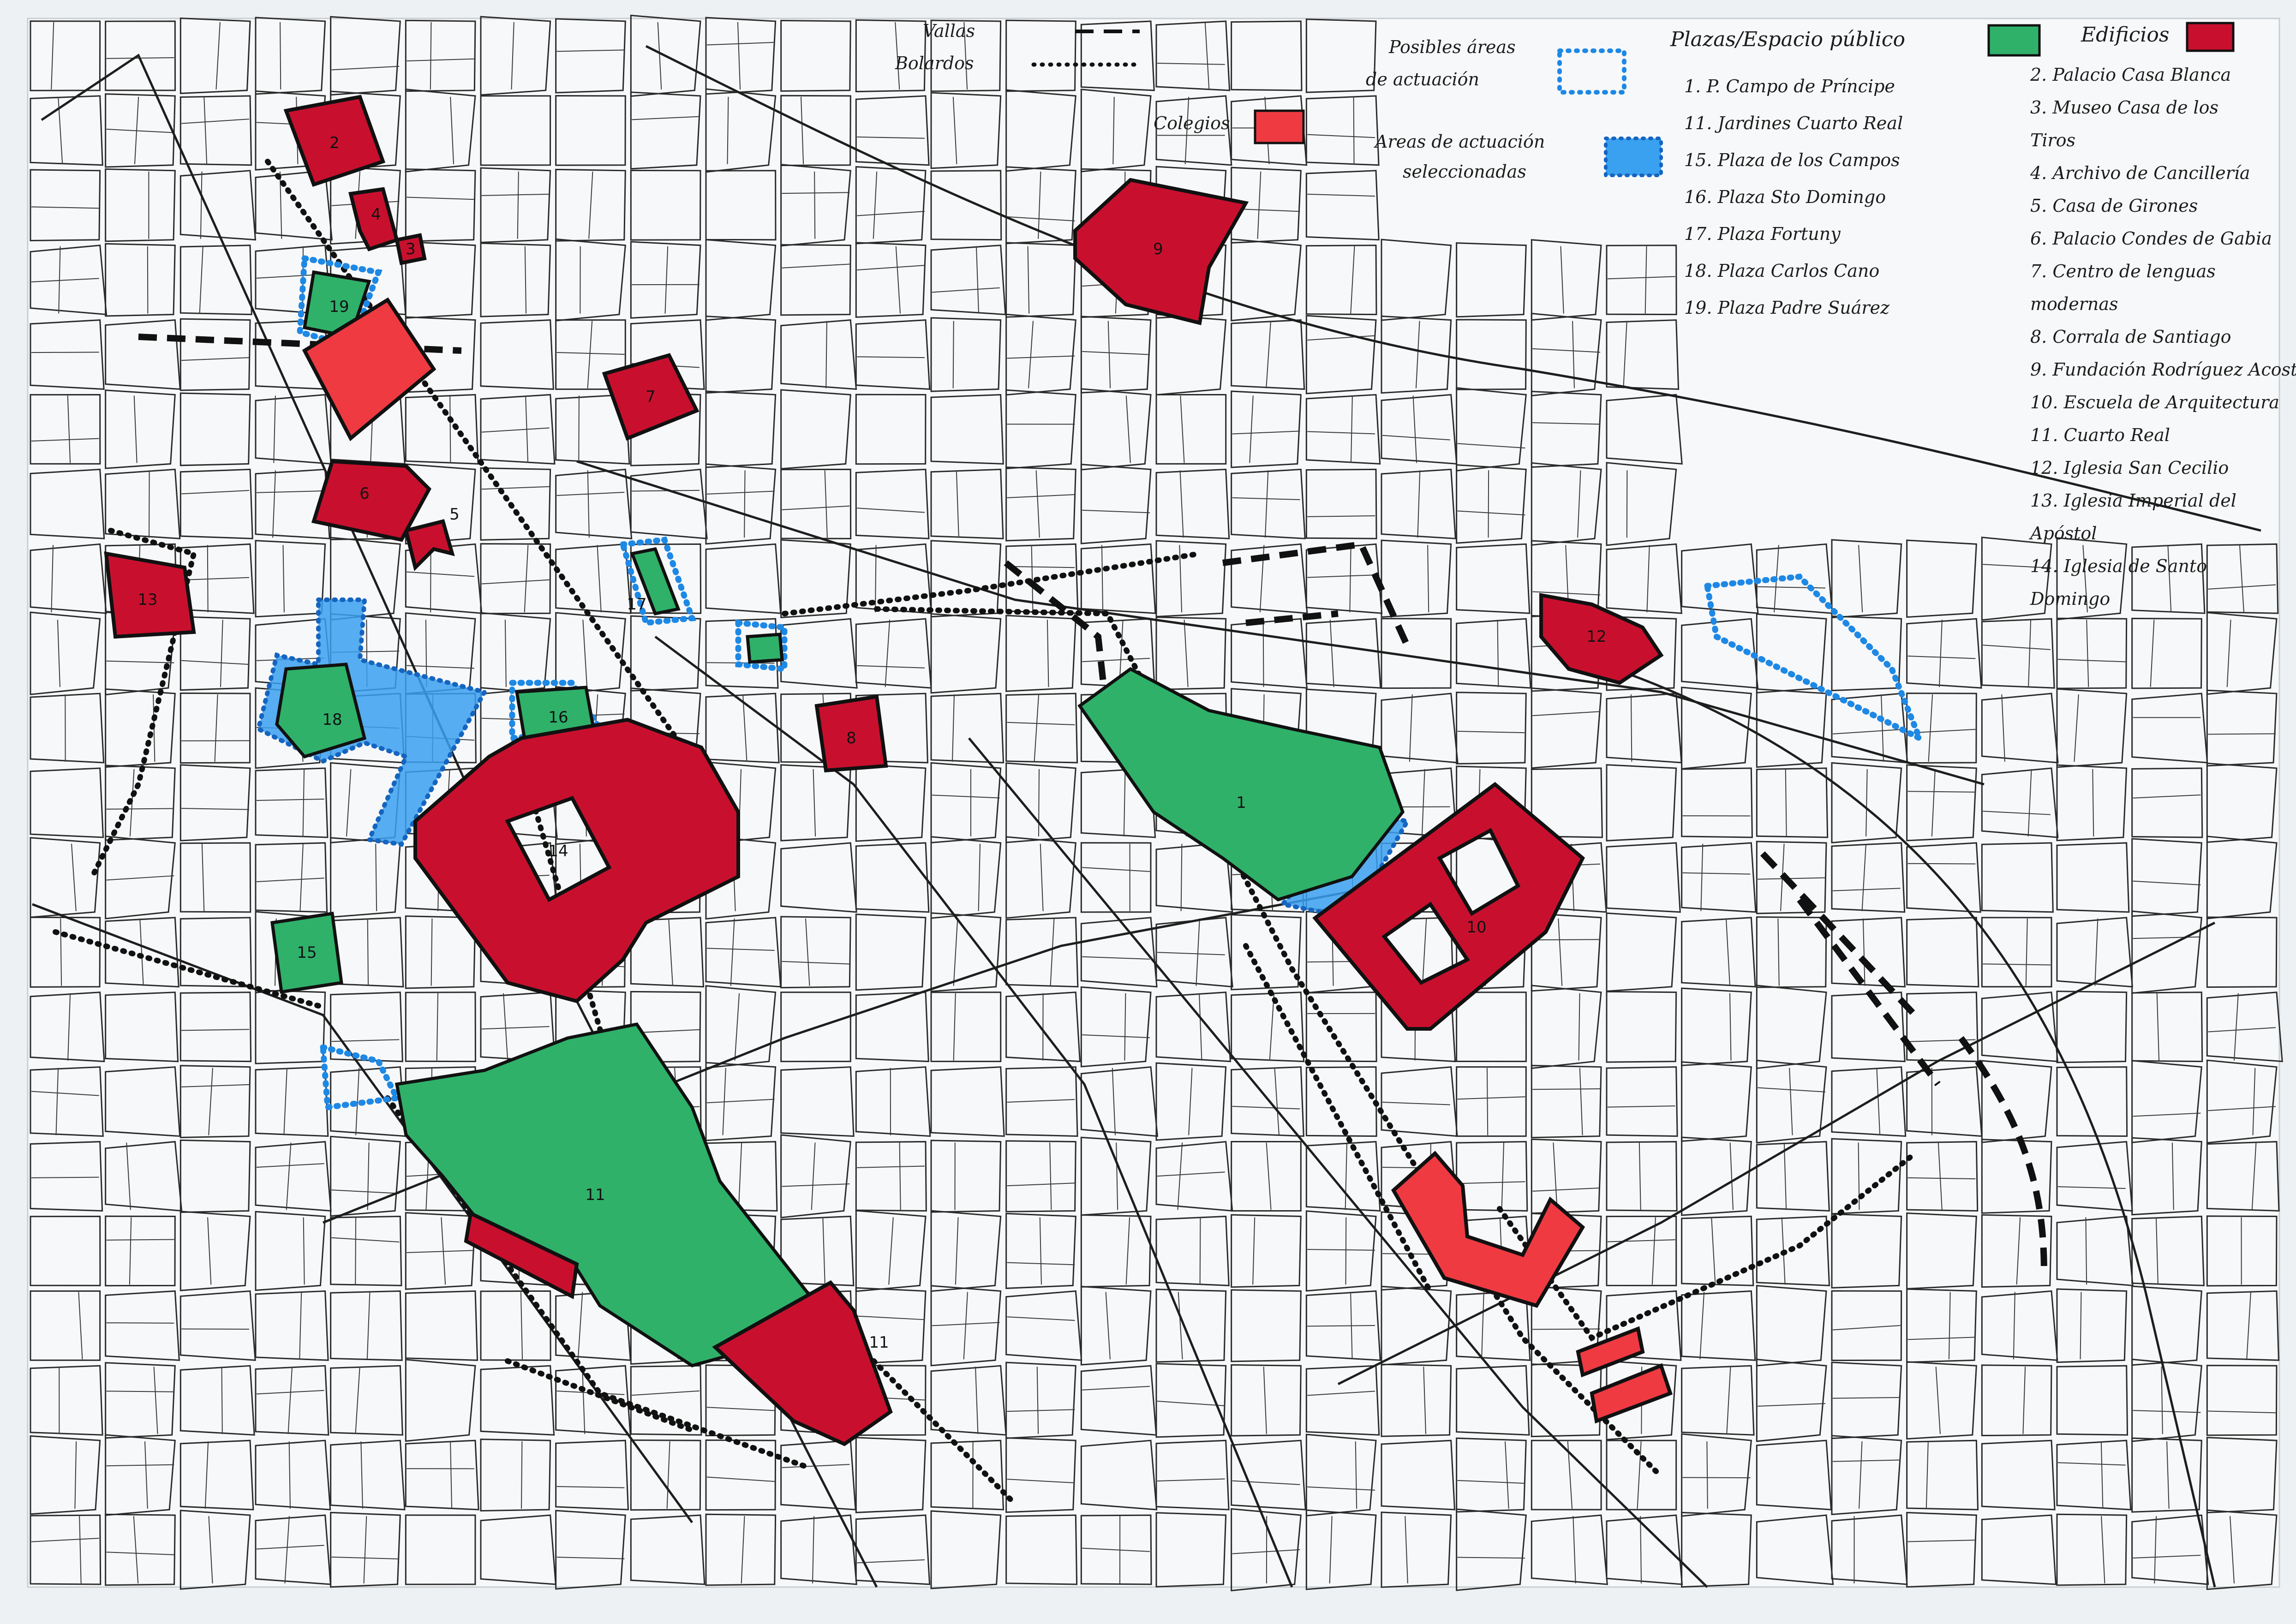 Image resolution: width=2296 pixels, height=1624 pixels. Describe the element at coordinates (1793, 123) in the screenshot. I see `legend-public-space-item-1: 11. Jardines Cuarto Real` at that location.